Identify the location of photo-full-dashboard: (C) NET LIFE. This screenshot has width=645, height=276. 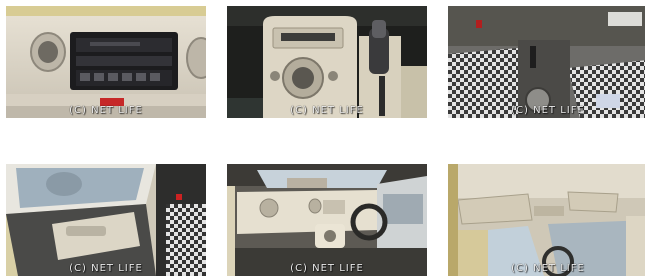
(327, 220).